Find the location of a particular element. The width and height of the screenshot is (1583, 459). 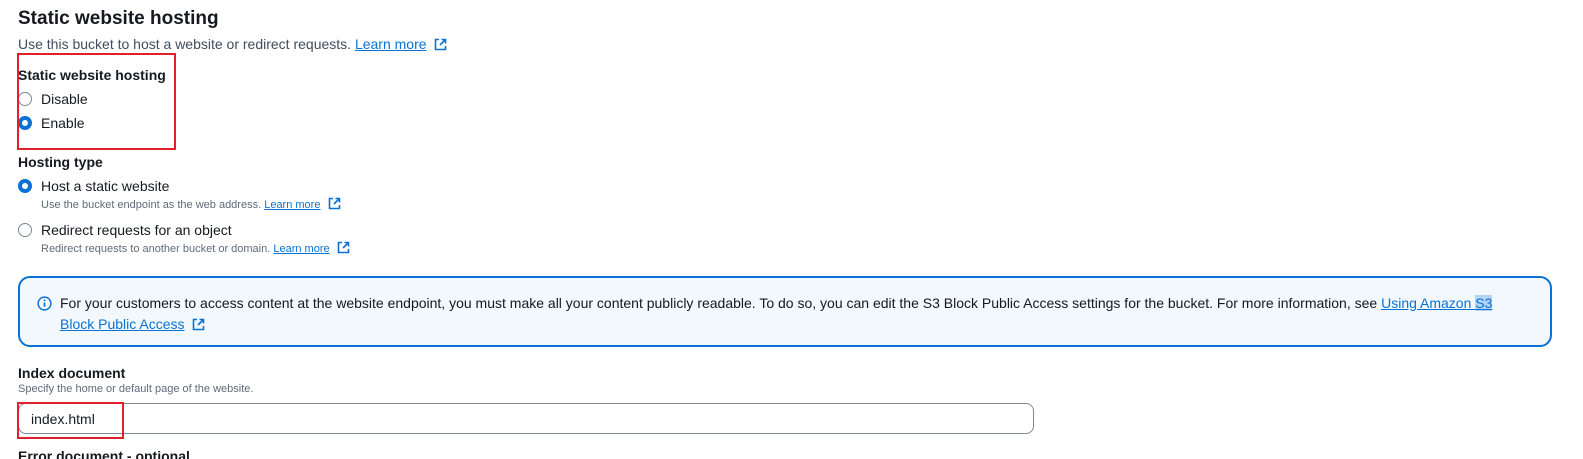

using-amazon-s3-link-part1: Using Amazon is located at coordinates (1428, 303).